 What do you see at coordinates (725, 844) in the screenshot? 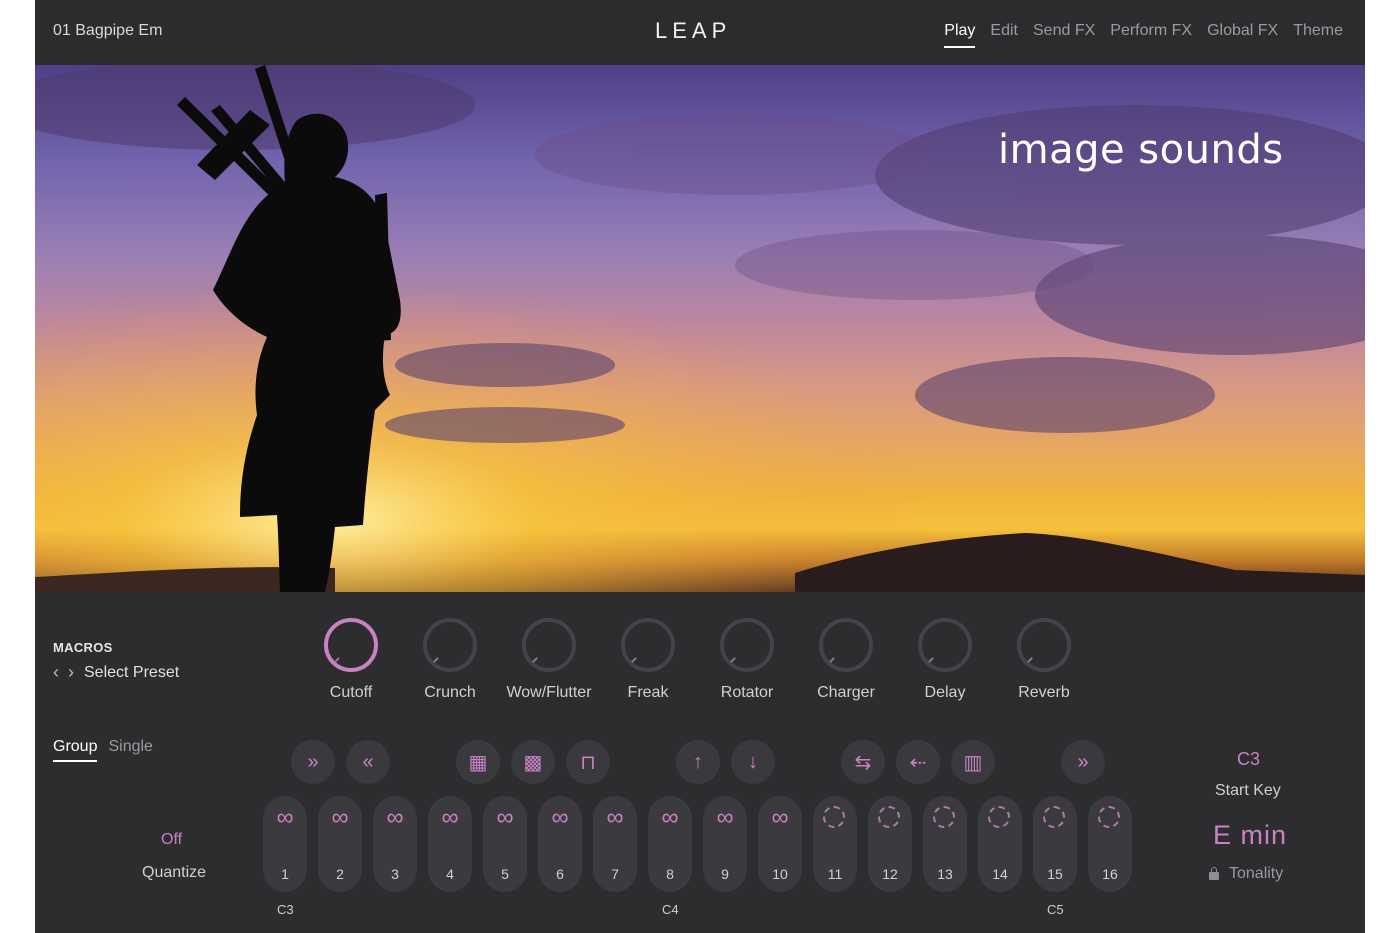
I see `pad-9: ∞ 9` at bounding box center [725, 844].